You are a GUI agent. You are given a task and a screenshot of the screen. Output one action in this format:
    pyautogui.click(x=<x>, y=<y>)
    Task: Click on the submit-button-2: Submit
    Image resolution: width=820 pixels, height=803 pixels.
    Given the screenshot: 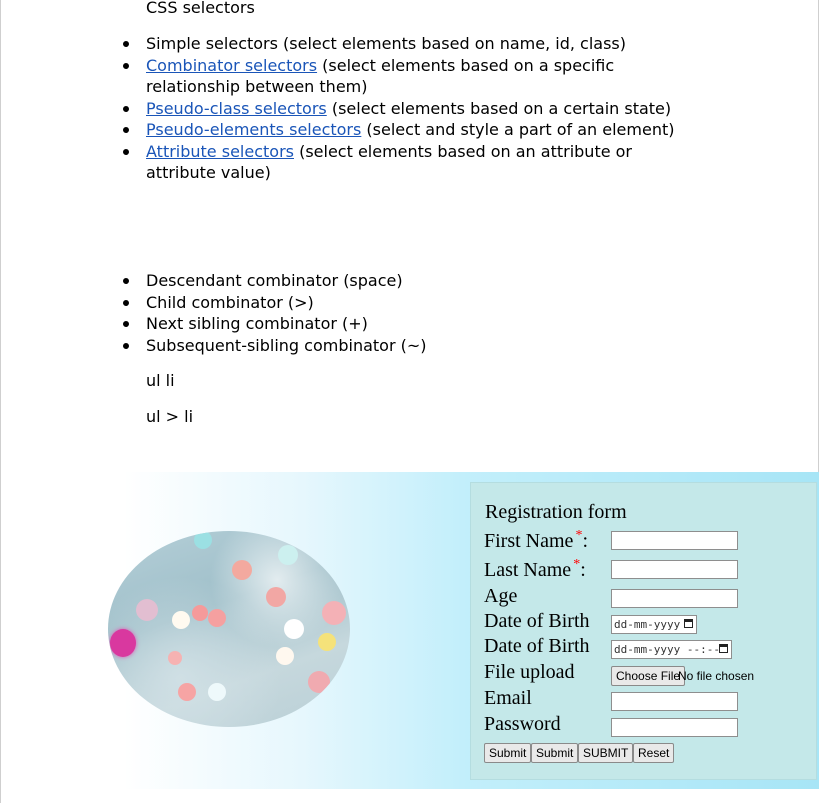 What is the action you would take?
    pyautogui.click(x=555, y=753)
    